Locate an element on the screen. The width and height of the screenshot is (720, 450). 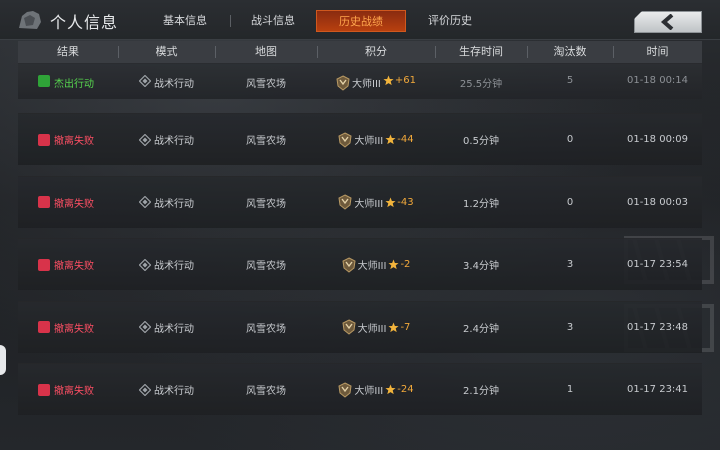
chevron-left-icon is located at coordinates (667, 22).